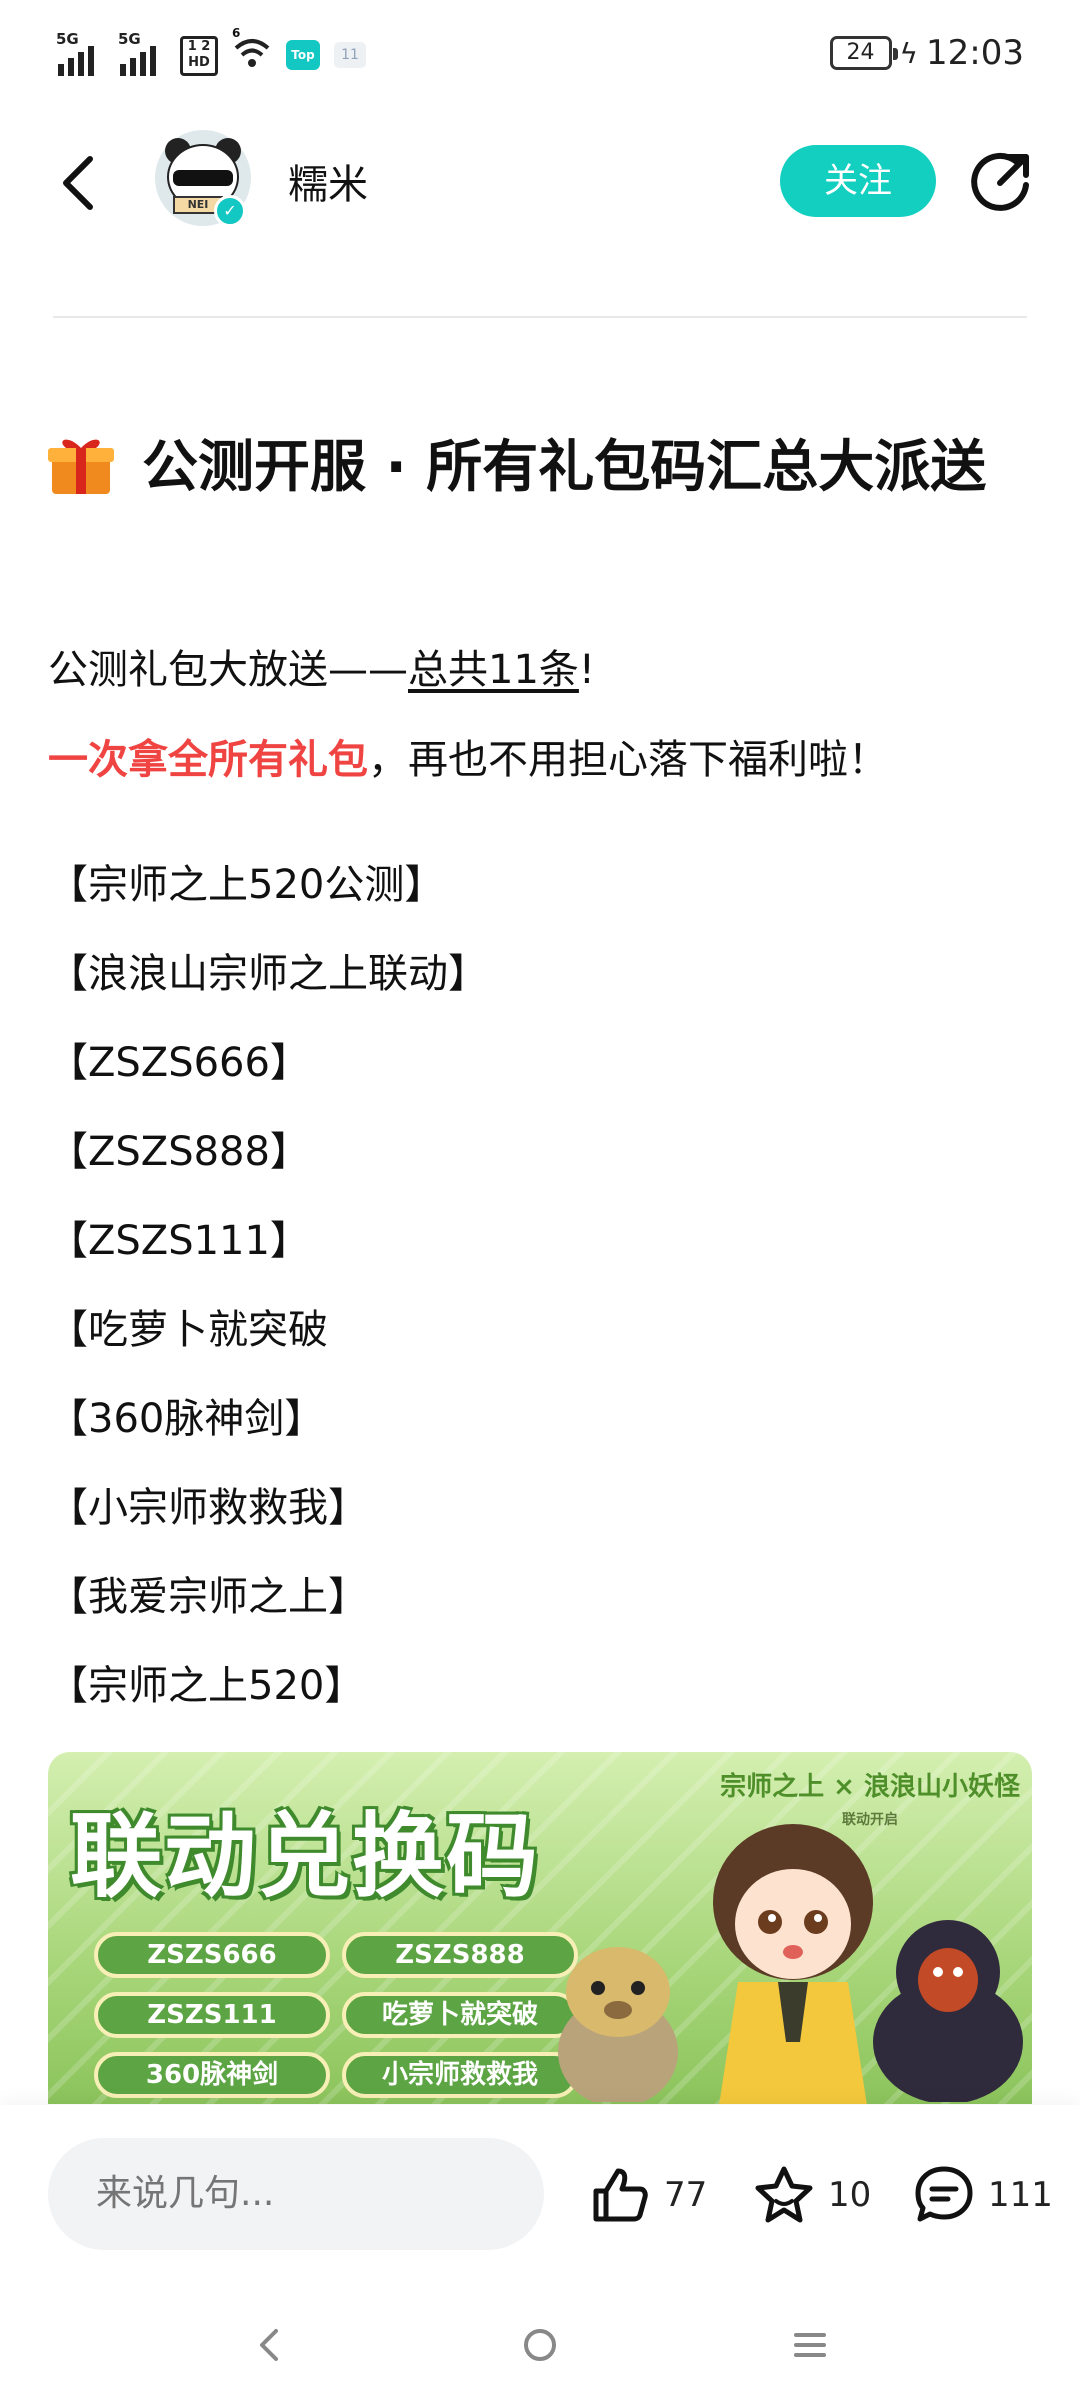  What do you see at coordinates (863, 53) in the screenshot?
I see `battery-icon: 24` at bounding box center [863, 53].